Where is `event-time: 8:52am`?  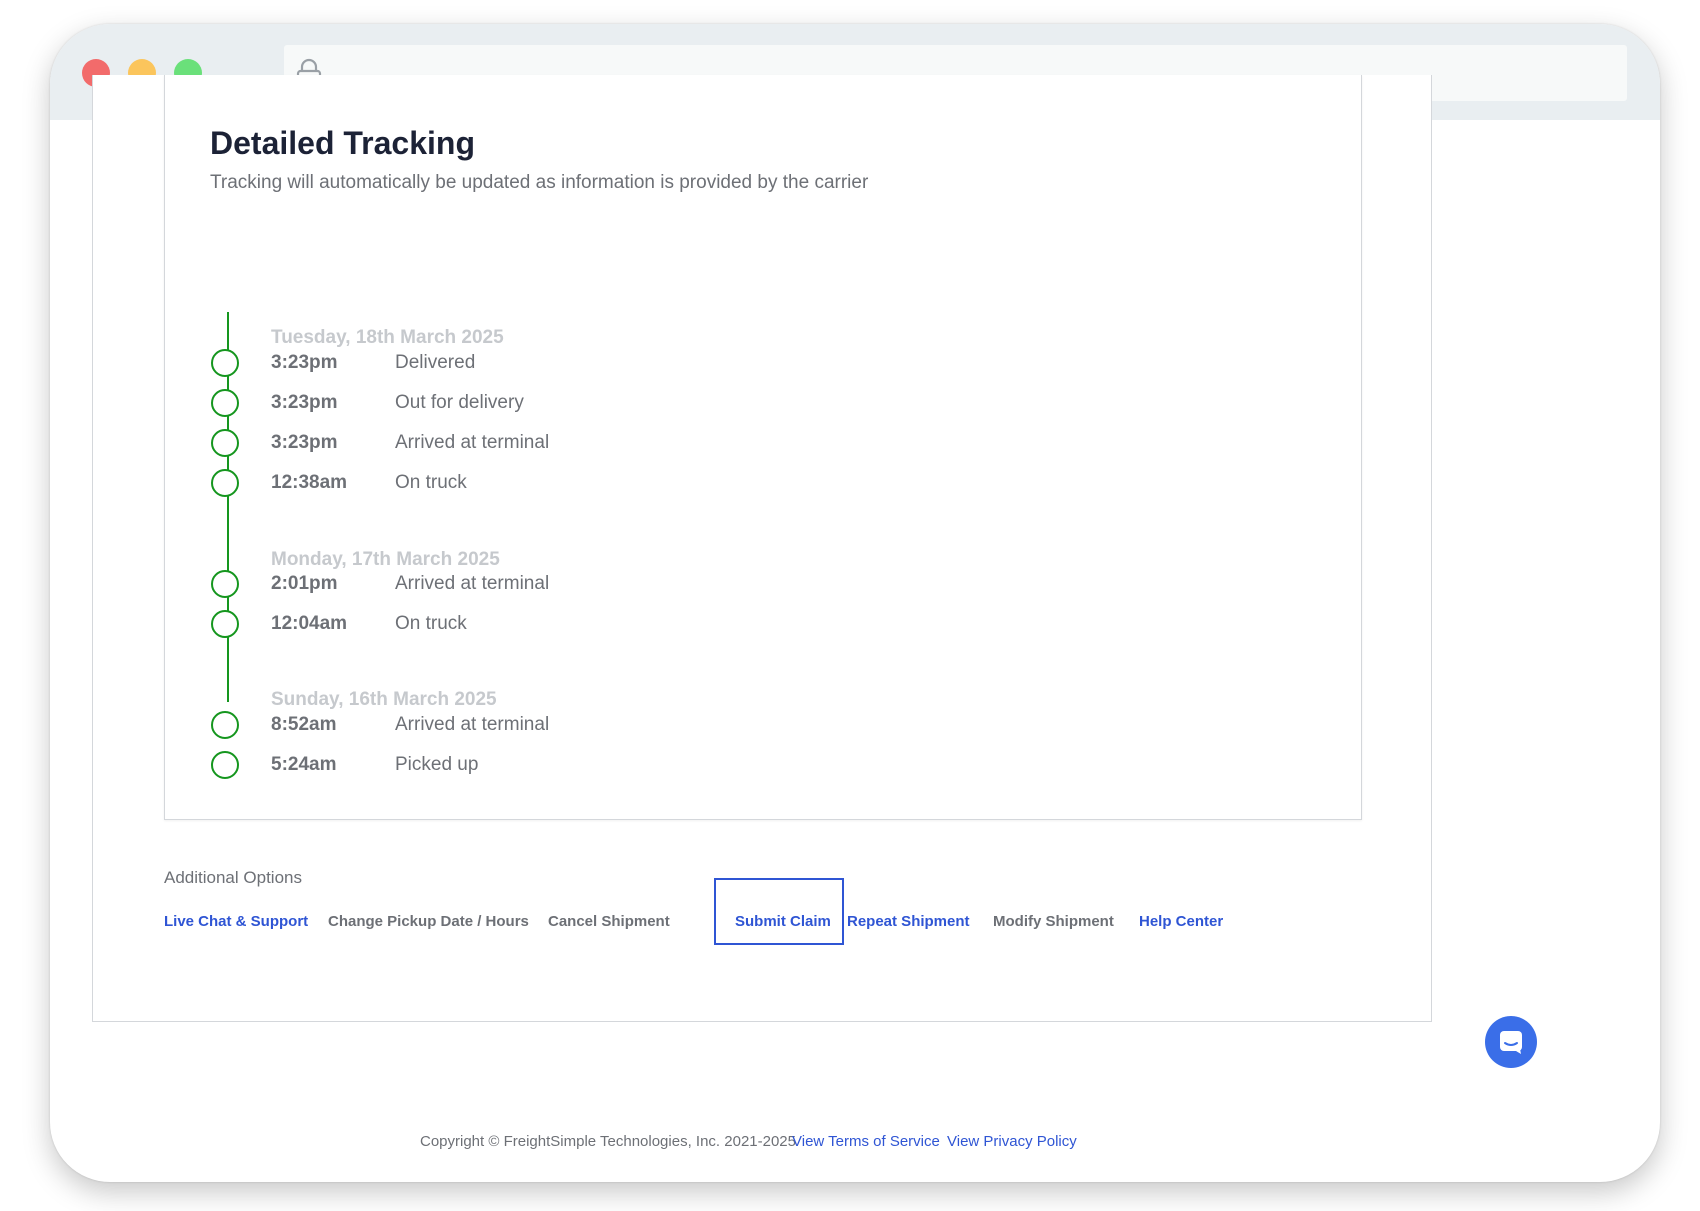
event-time: 8:52am is located at coordinates (304, 724).